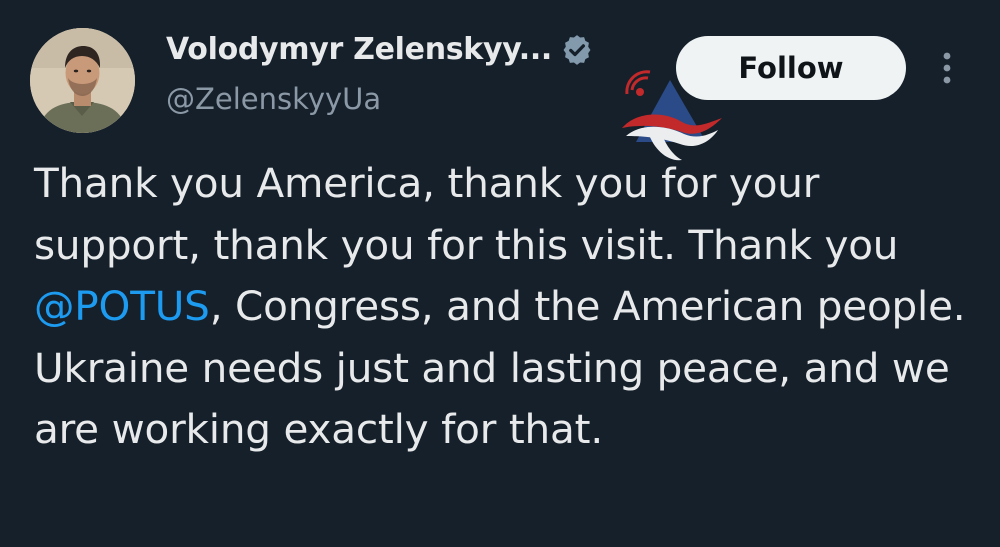 The height and width of the screenshot is (547, 1000). Describe the element at coordinates (947, 68) in the screenshot. I see `more-vertical-icon` at that location.